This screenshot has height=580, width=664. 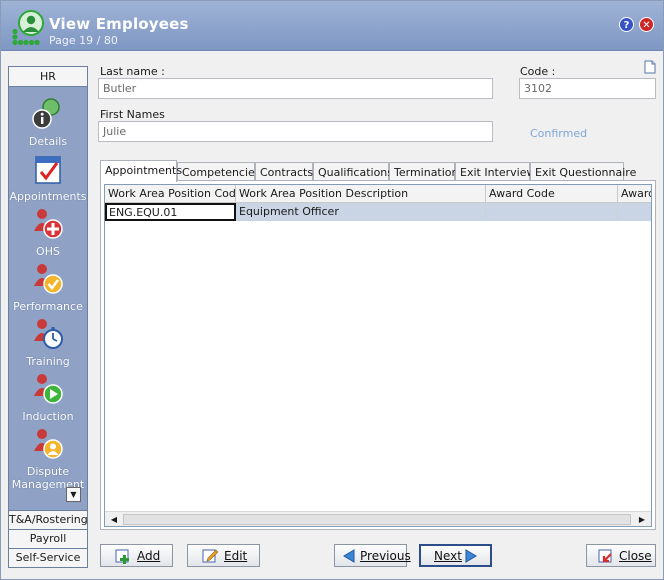 I want to click on sidebar-item-induction: Induction, so click(x=48, y=399).